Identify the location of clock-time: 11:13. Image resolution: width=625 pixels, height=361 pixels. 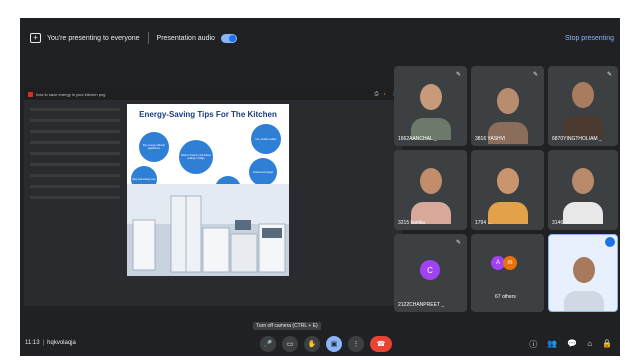
(32, 343).